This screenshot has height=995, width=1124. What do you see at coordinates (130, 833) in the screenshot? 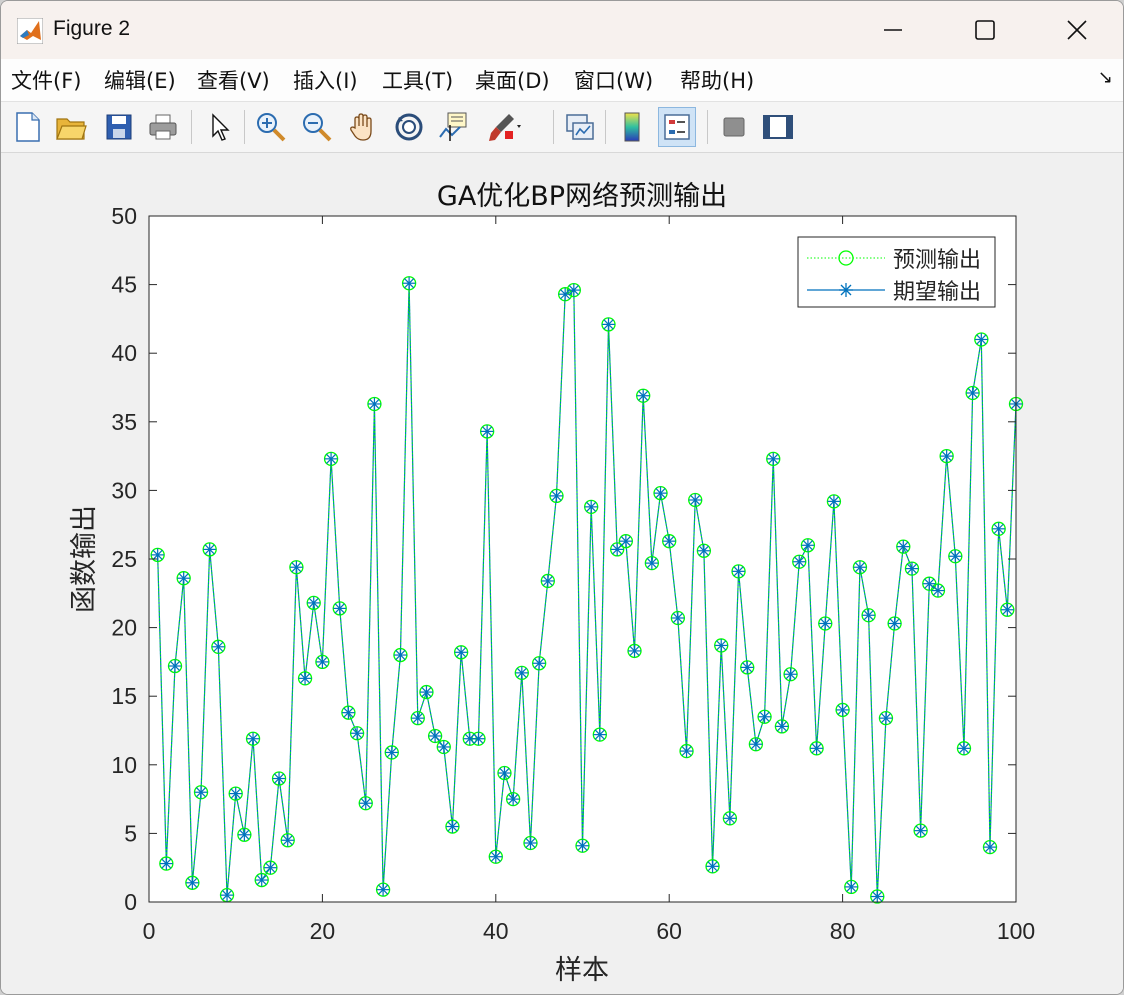
I see `y-tick-label: 5` at bounding box center [130, 833].